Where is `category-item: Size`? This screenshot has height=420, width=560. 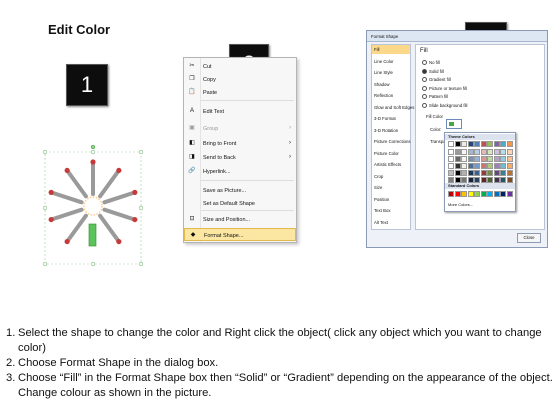
category-item: Size is located at coordinates (378, 187).